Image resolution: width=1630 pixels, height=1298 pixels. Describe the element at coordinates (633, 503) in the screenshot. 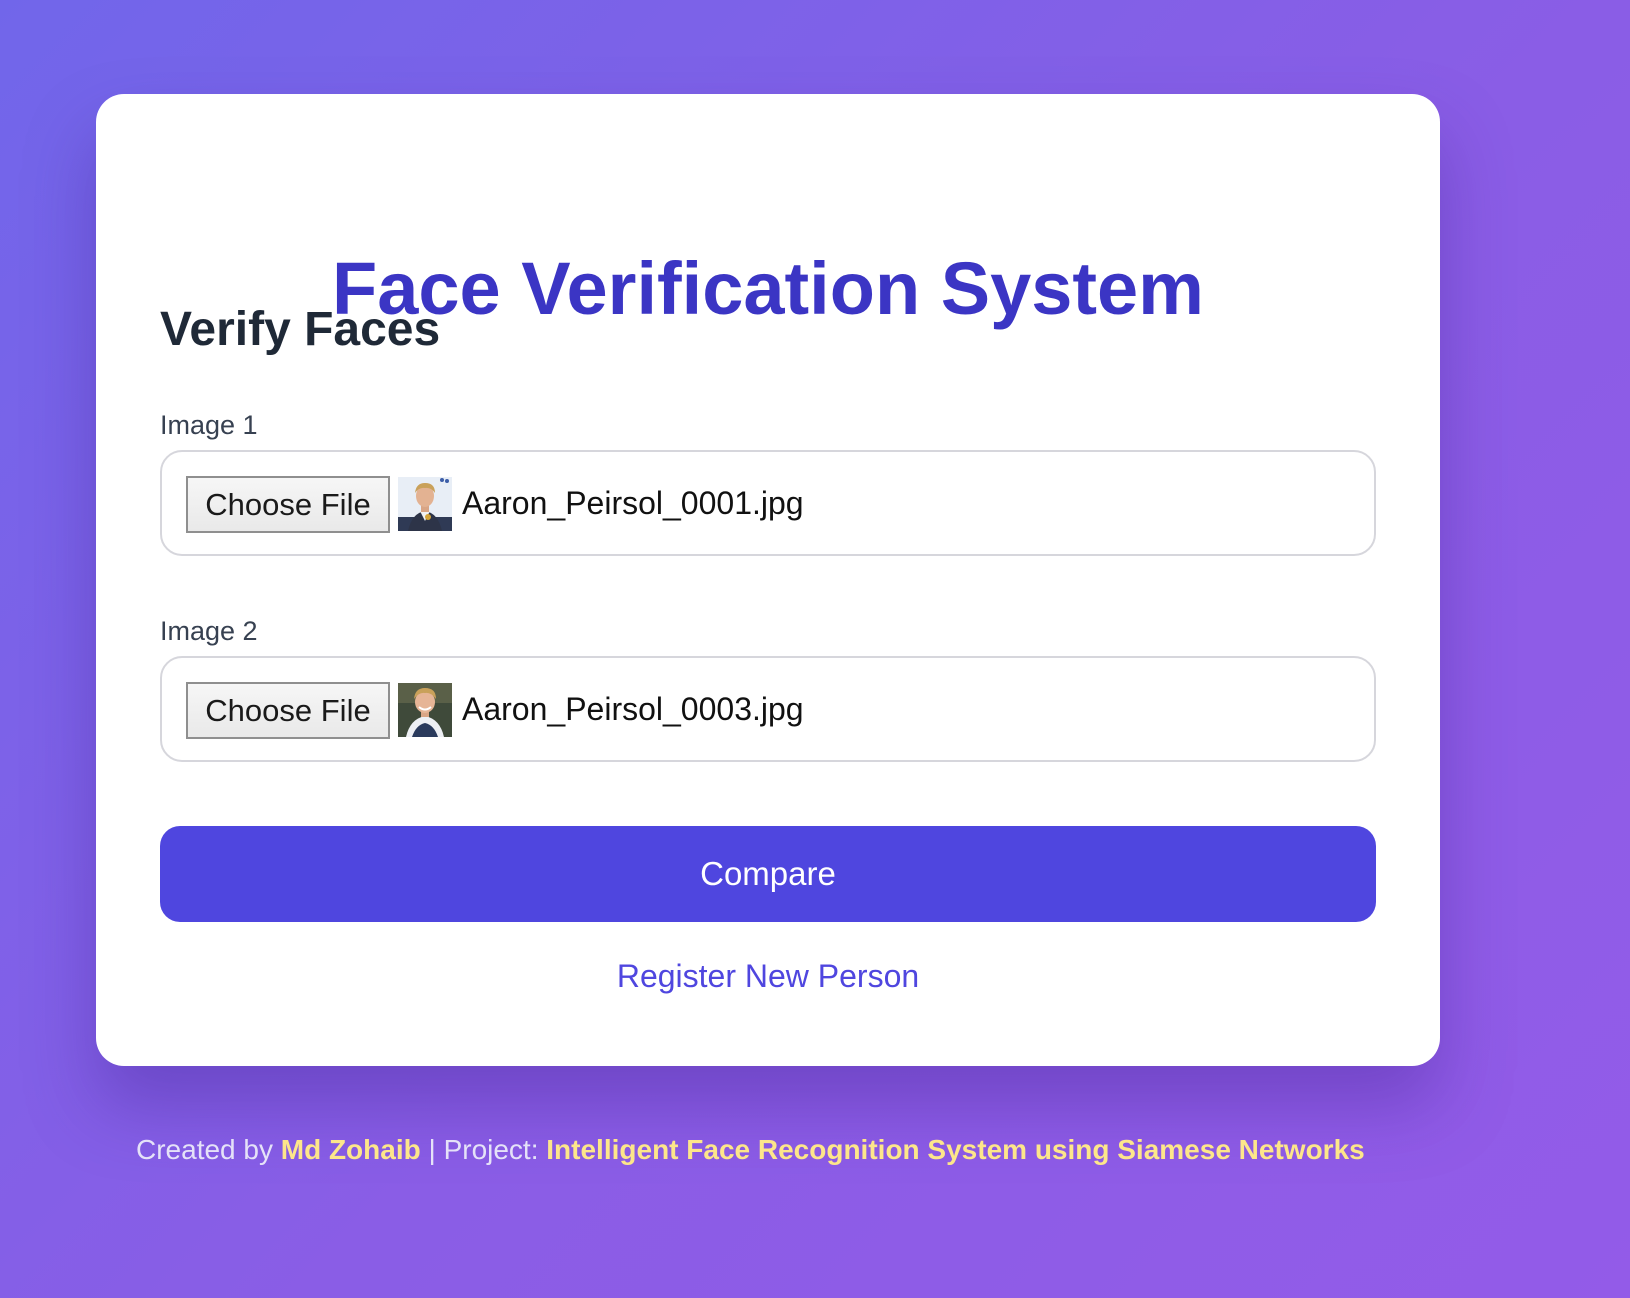

I see `image1-file-name: Aaron_Peirsol_0001.jpg` at that location.